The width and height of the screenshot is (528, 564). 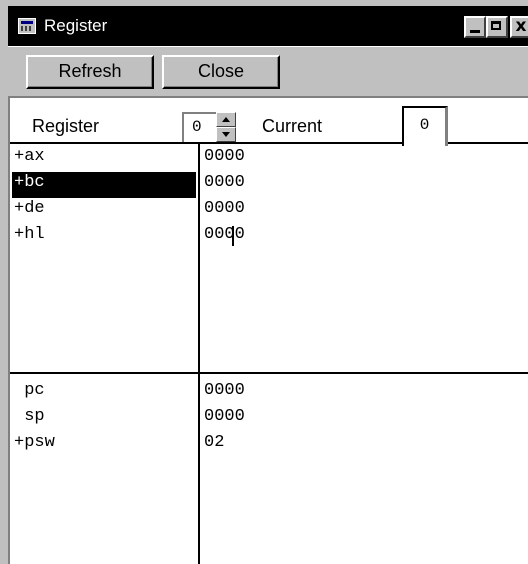 I want to click on register-header: Register 0 Current 0, so click(x=269, y=122).